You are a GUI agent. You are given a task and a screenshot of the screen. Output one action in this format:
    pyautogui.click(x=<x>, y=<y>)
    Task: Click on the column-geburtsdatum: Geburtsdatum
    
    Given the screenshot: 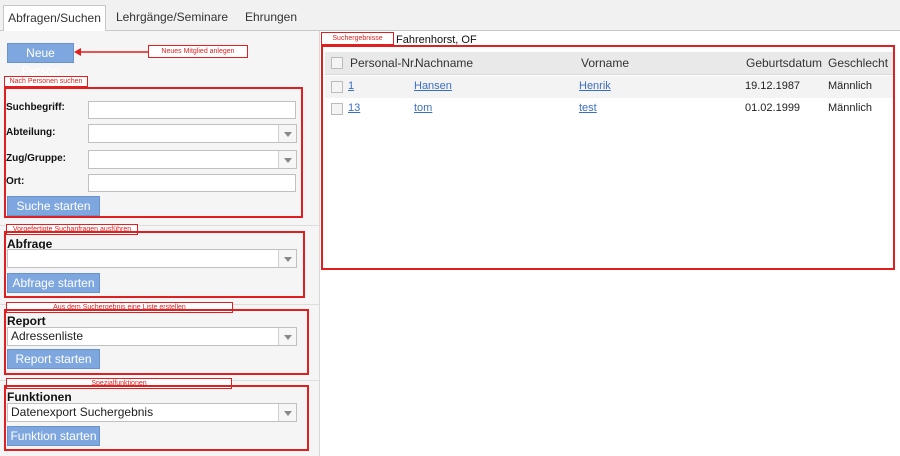 What is the action you would take?
    pyautogui.click(x=784, y=63)
    